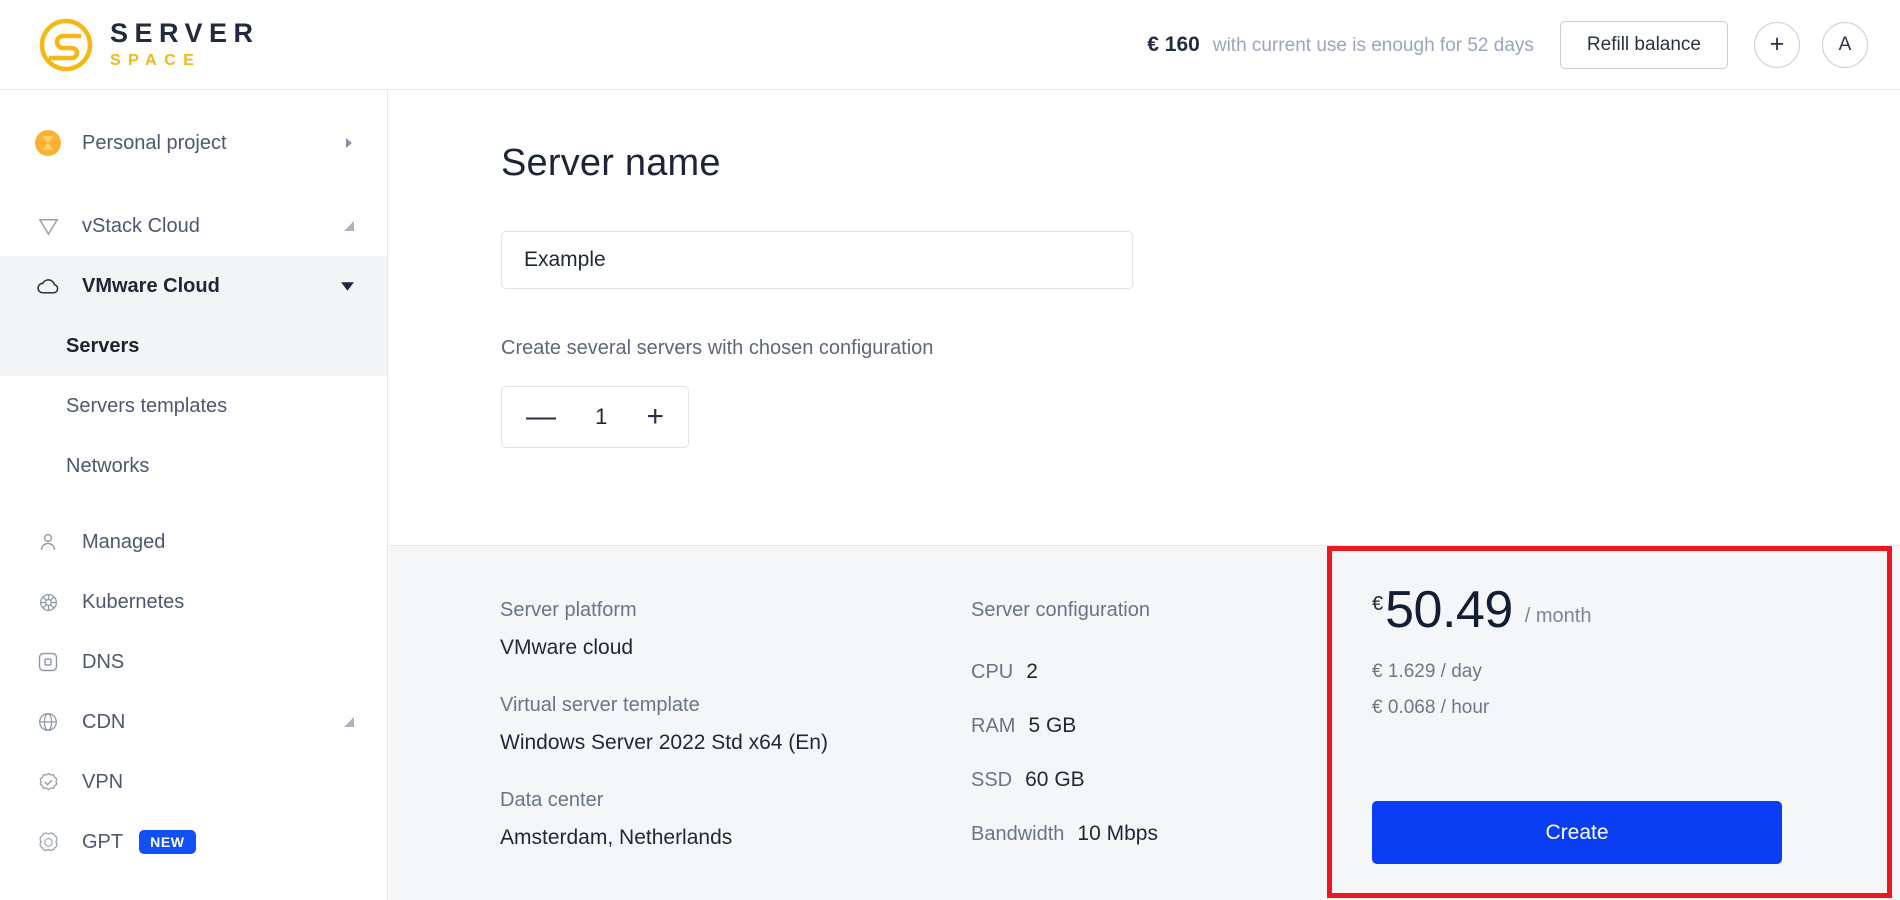  I want to click on sidebar-item-cdn: CDN, so click(193, 722).